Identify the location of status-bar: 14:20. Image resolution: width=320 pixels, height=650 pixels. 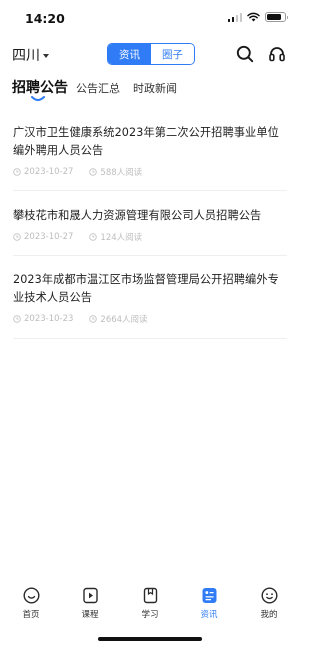
(150, 18).